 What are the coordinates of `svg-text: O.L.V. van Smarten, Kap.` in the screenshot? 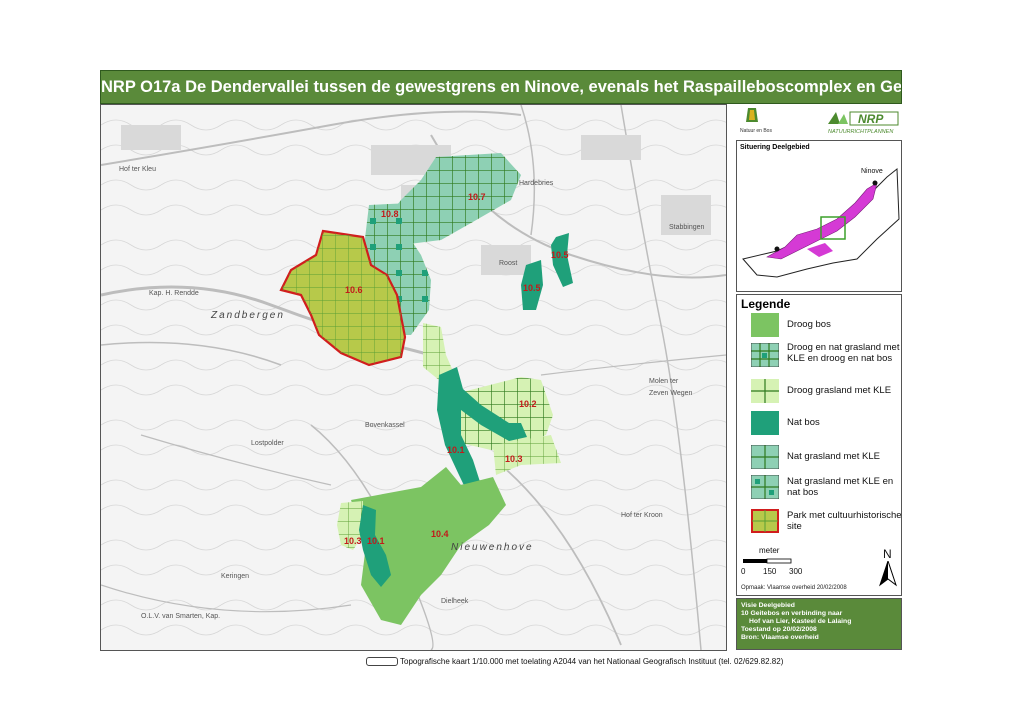 It's located at (180, 616).